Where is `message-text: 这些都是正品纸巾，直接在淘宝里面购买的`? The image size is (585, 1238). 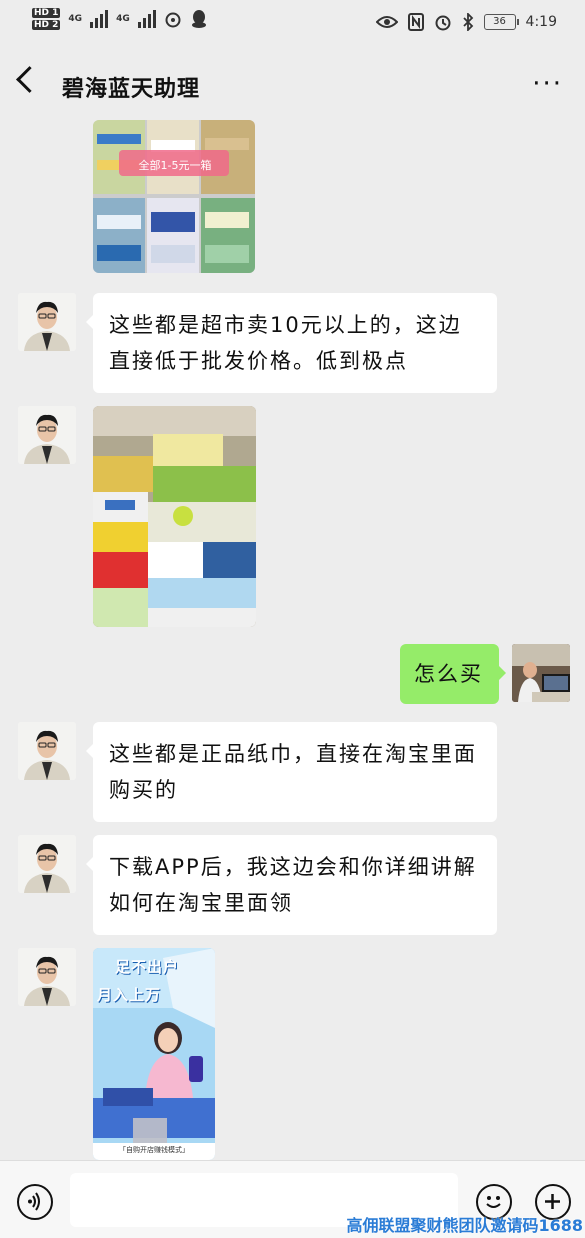 message-text: 这些都是正品纸巾，直接在淘宝里面购买的 is located at coordinates (293, 772).